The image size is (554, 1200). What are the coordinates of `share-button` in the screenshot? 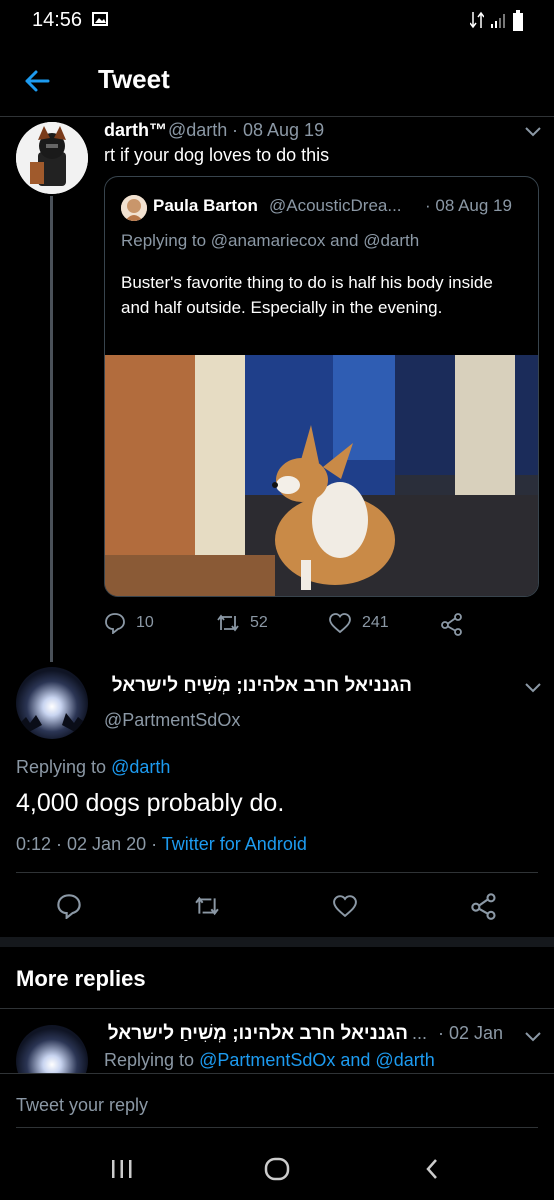 It's located at (452, 624).